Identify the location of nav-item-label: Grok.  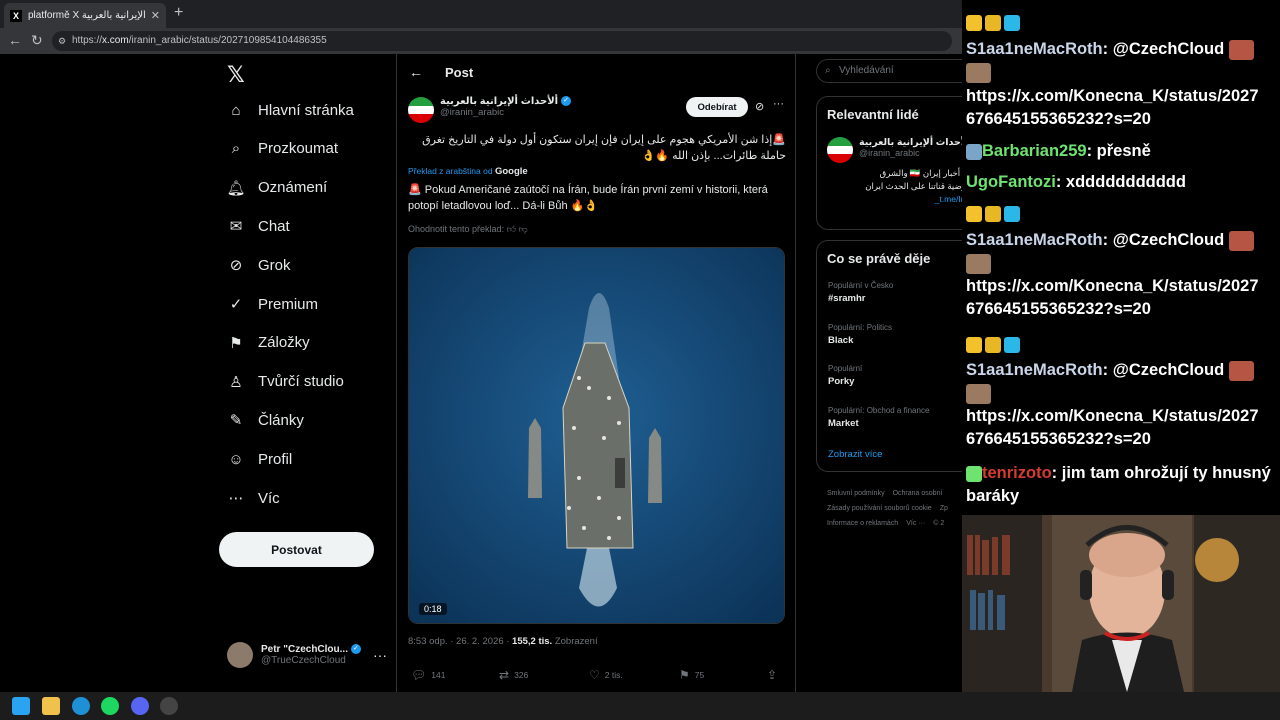
(274, 265).